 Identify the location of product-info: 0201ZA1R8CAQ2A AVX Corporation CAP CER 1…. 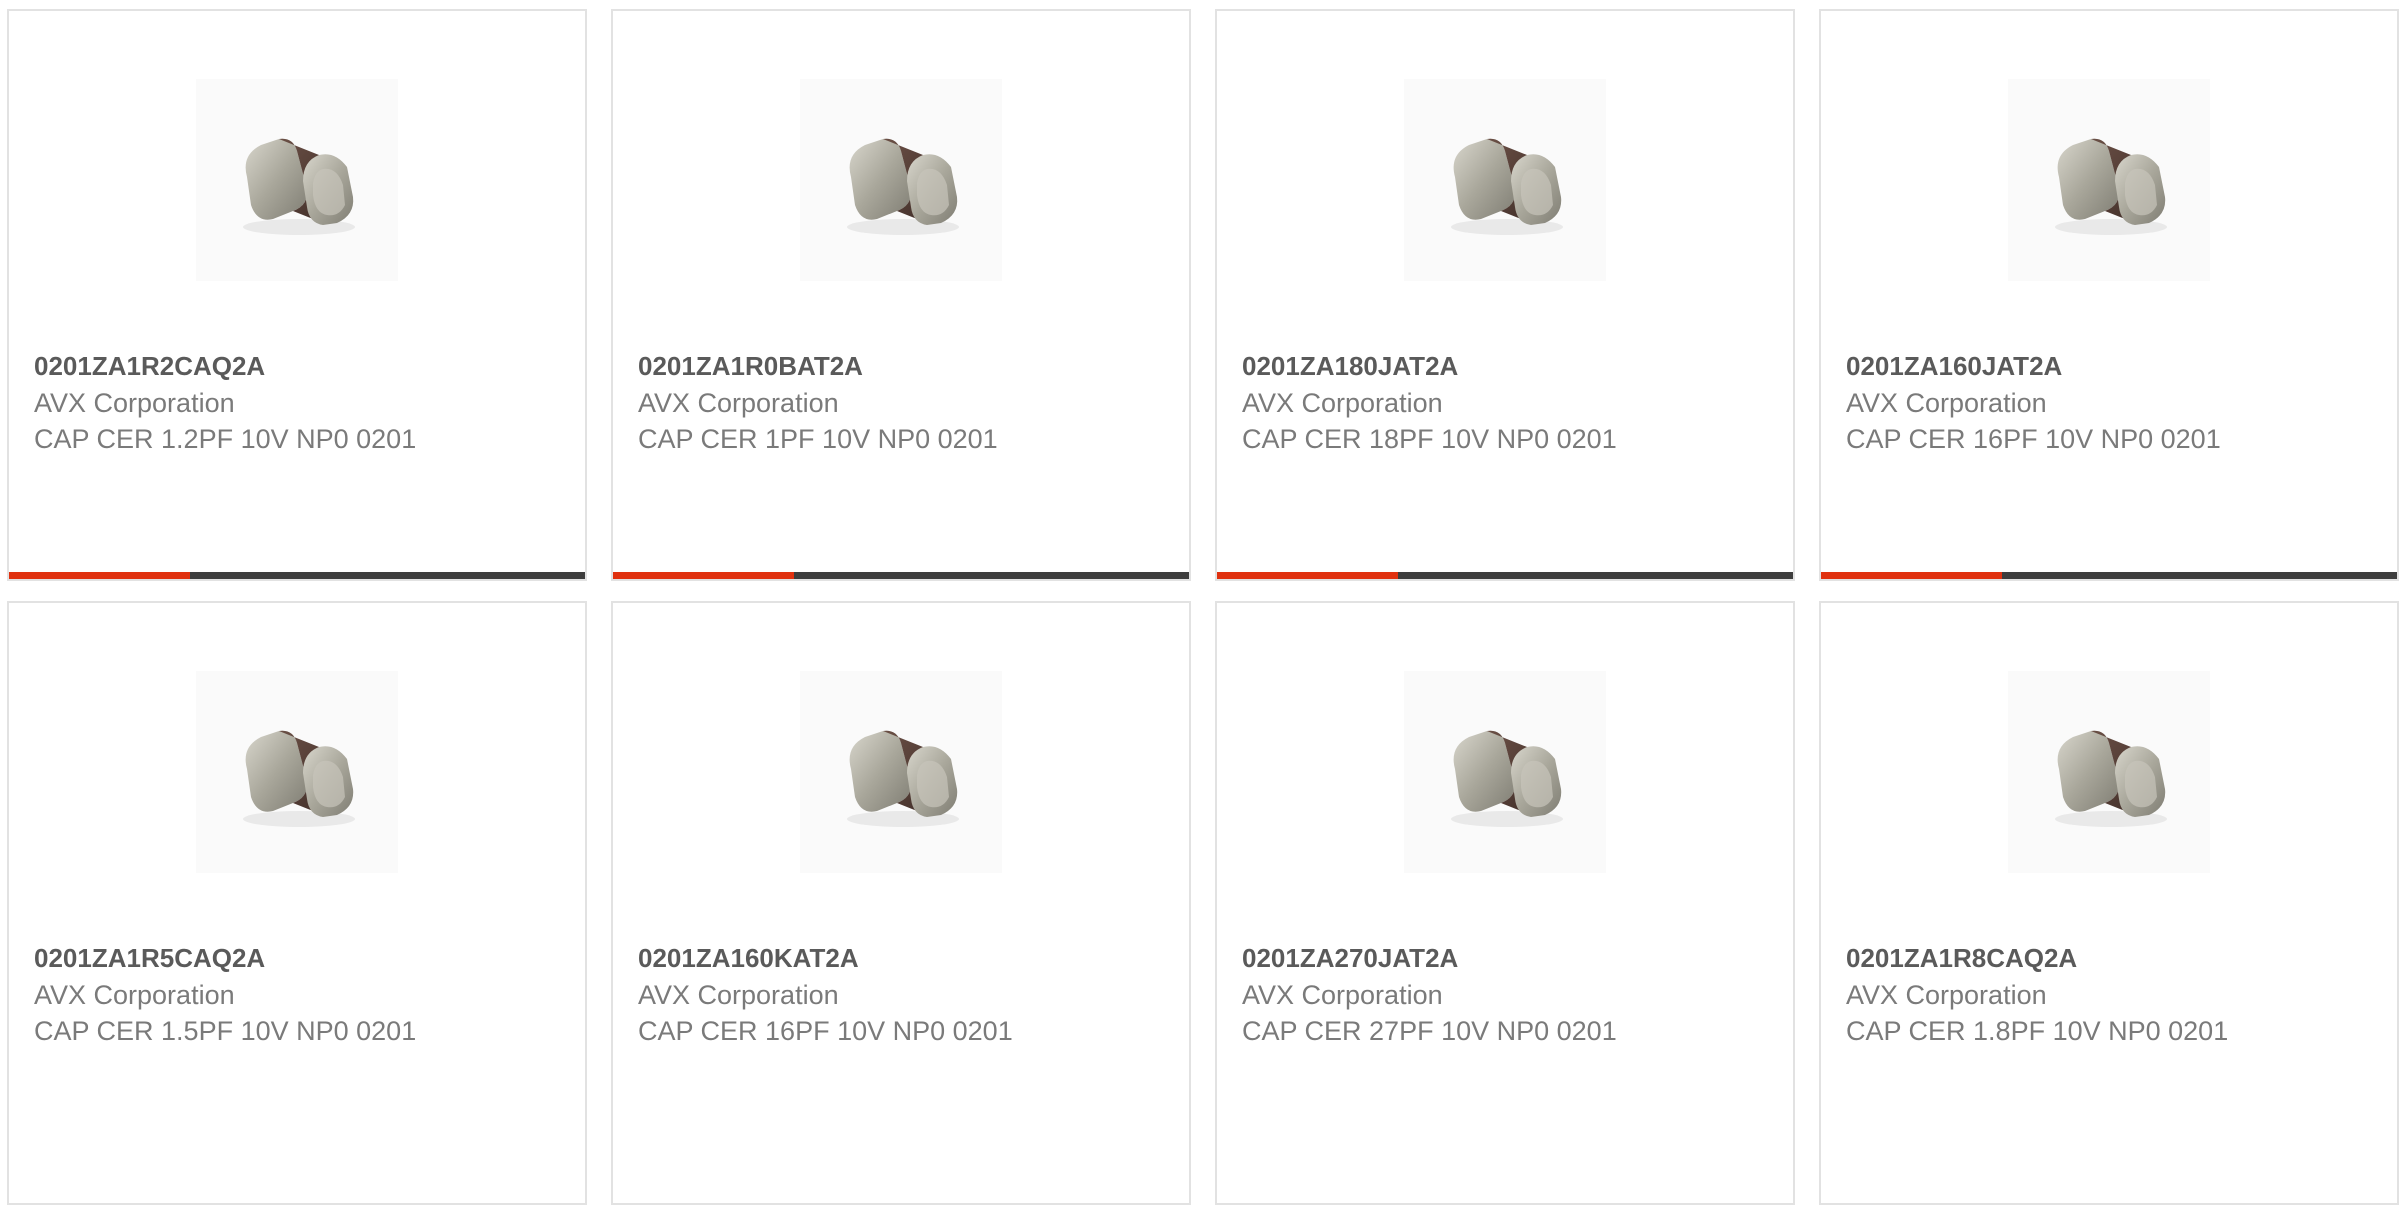
(2111, 999).